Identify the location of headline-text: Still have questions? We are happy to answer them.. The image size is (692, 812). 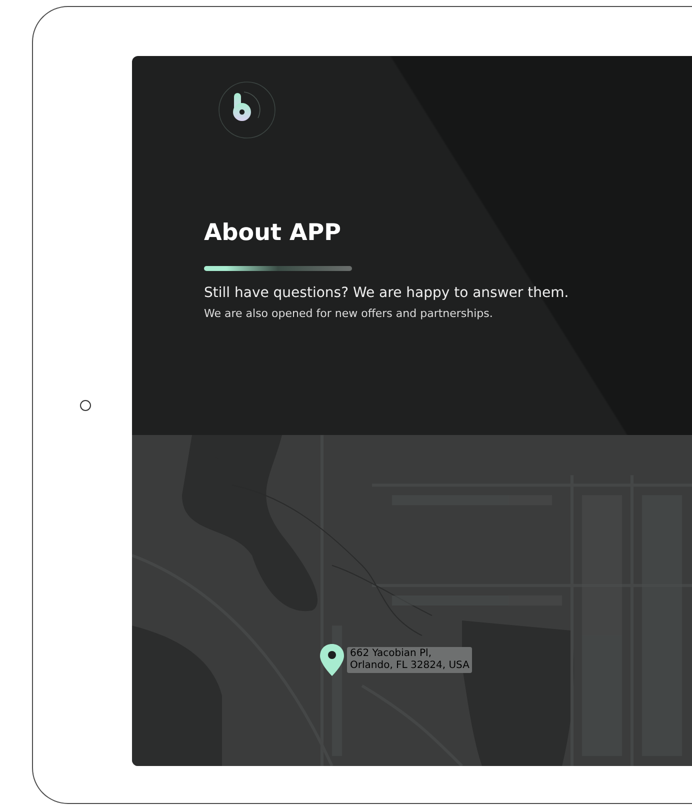
(387, 293).